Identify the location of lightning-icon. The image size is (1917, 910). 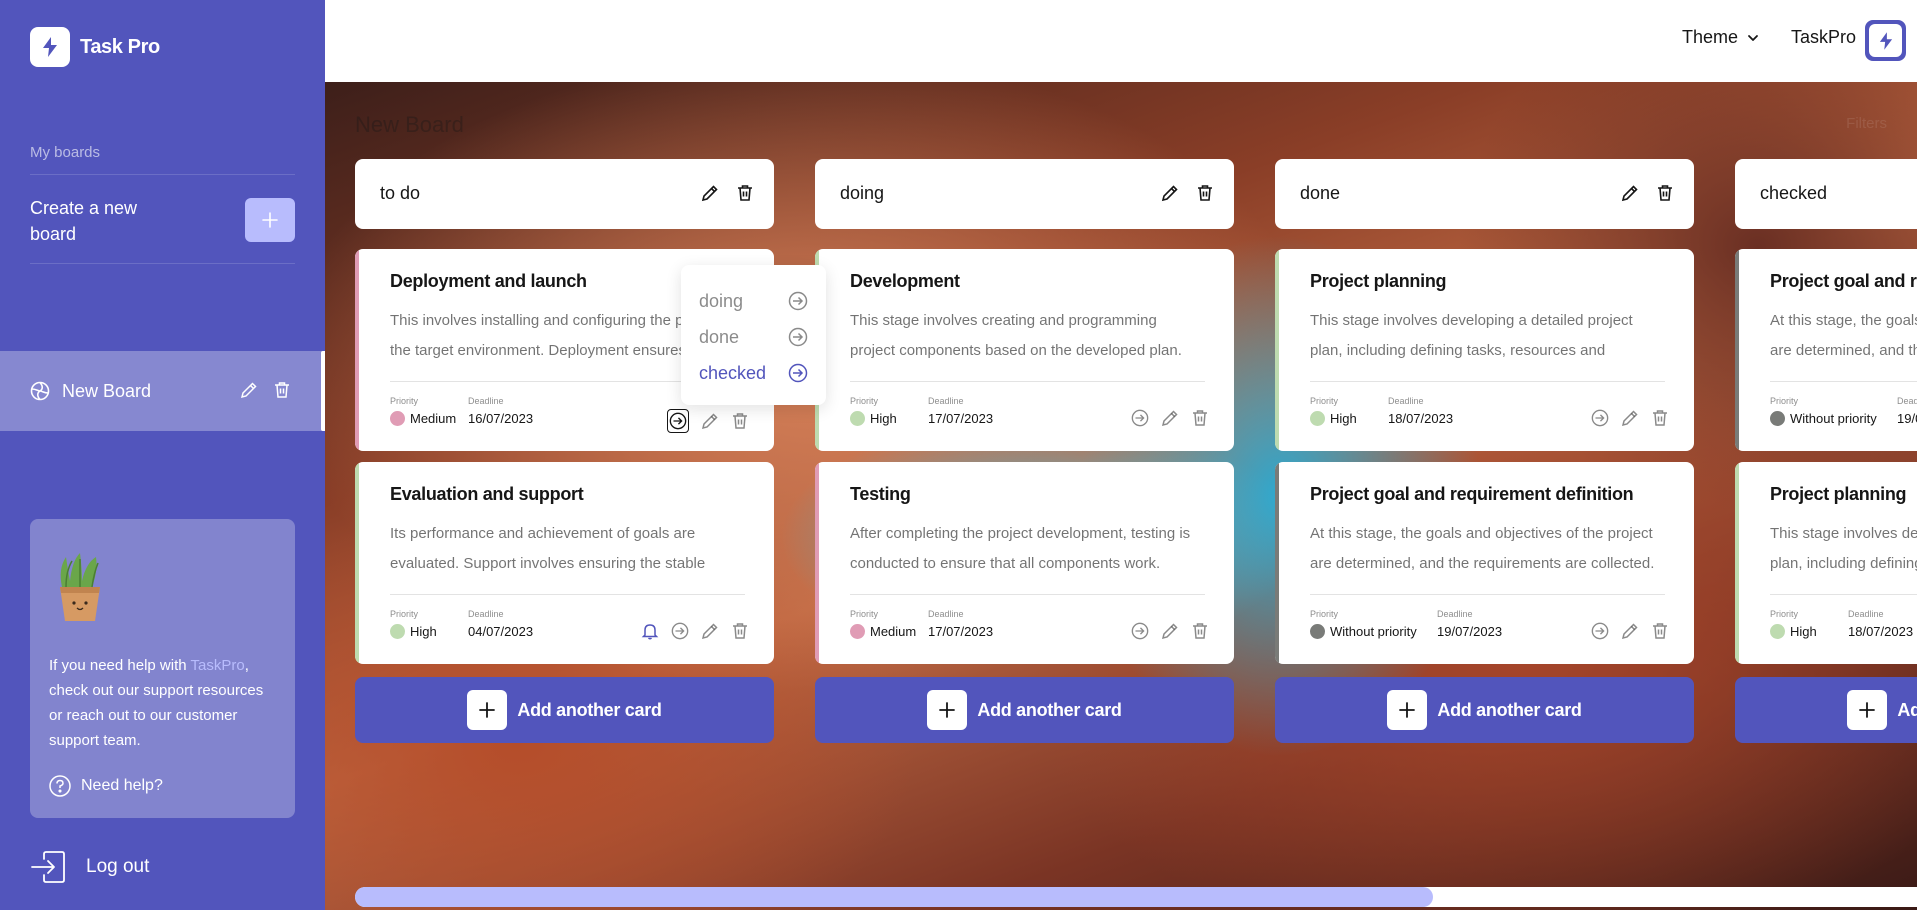
(1885, 40).